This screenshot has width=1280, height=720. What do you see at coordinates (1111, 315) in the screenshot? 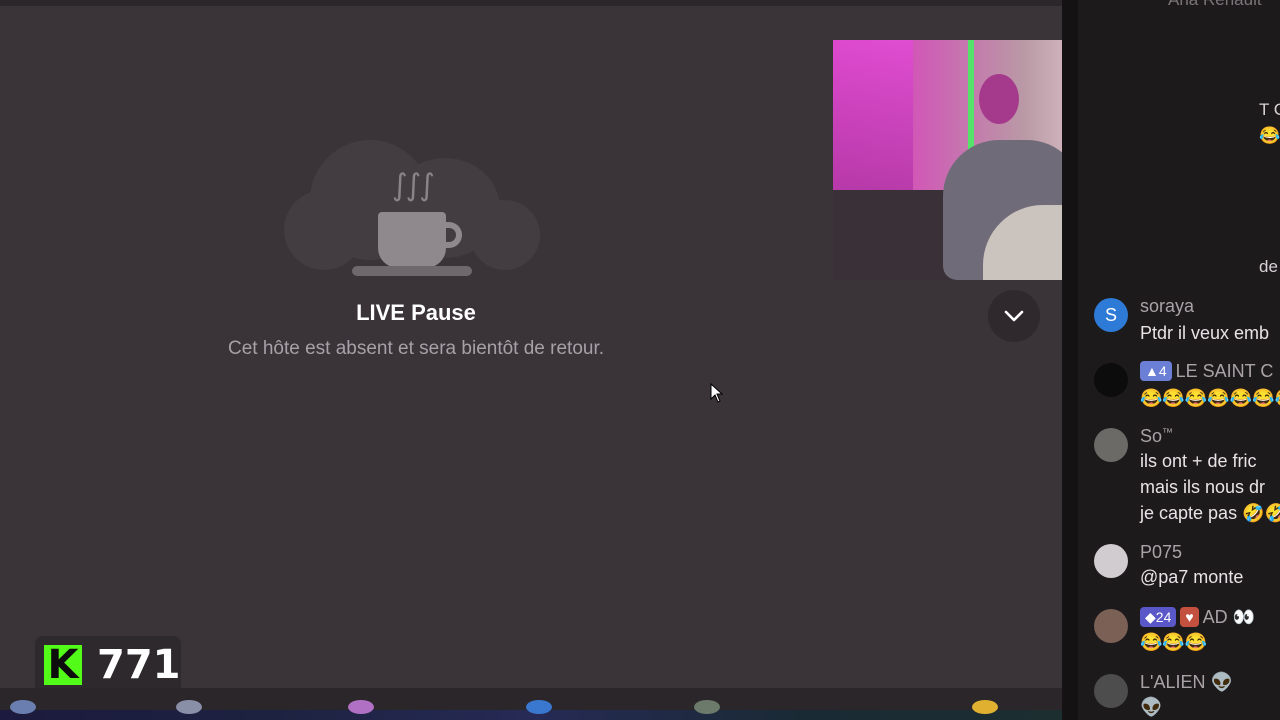
I see `avatar: S` at bounding box center [1111, 315].